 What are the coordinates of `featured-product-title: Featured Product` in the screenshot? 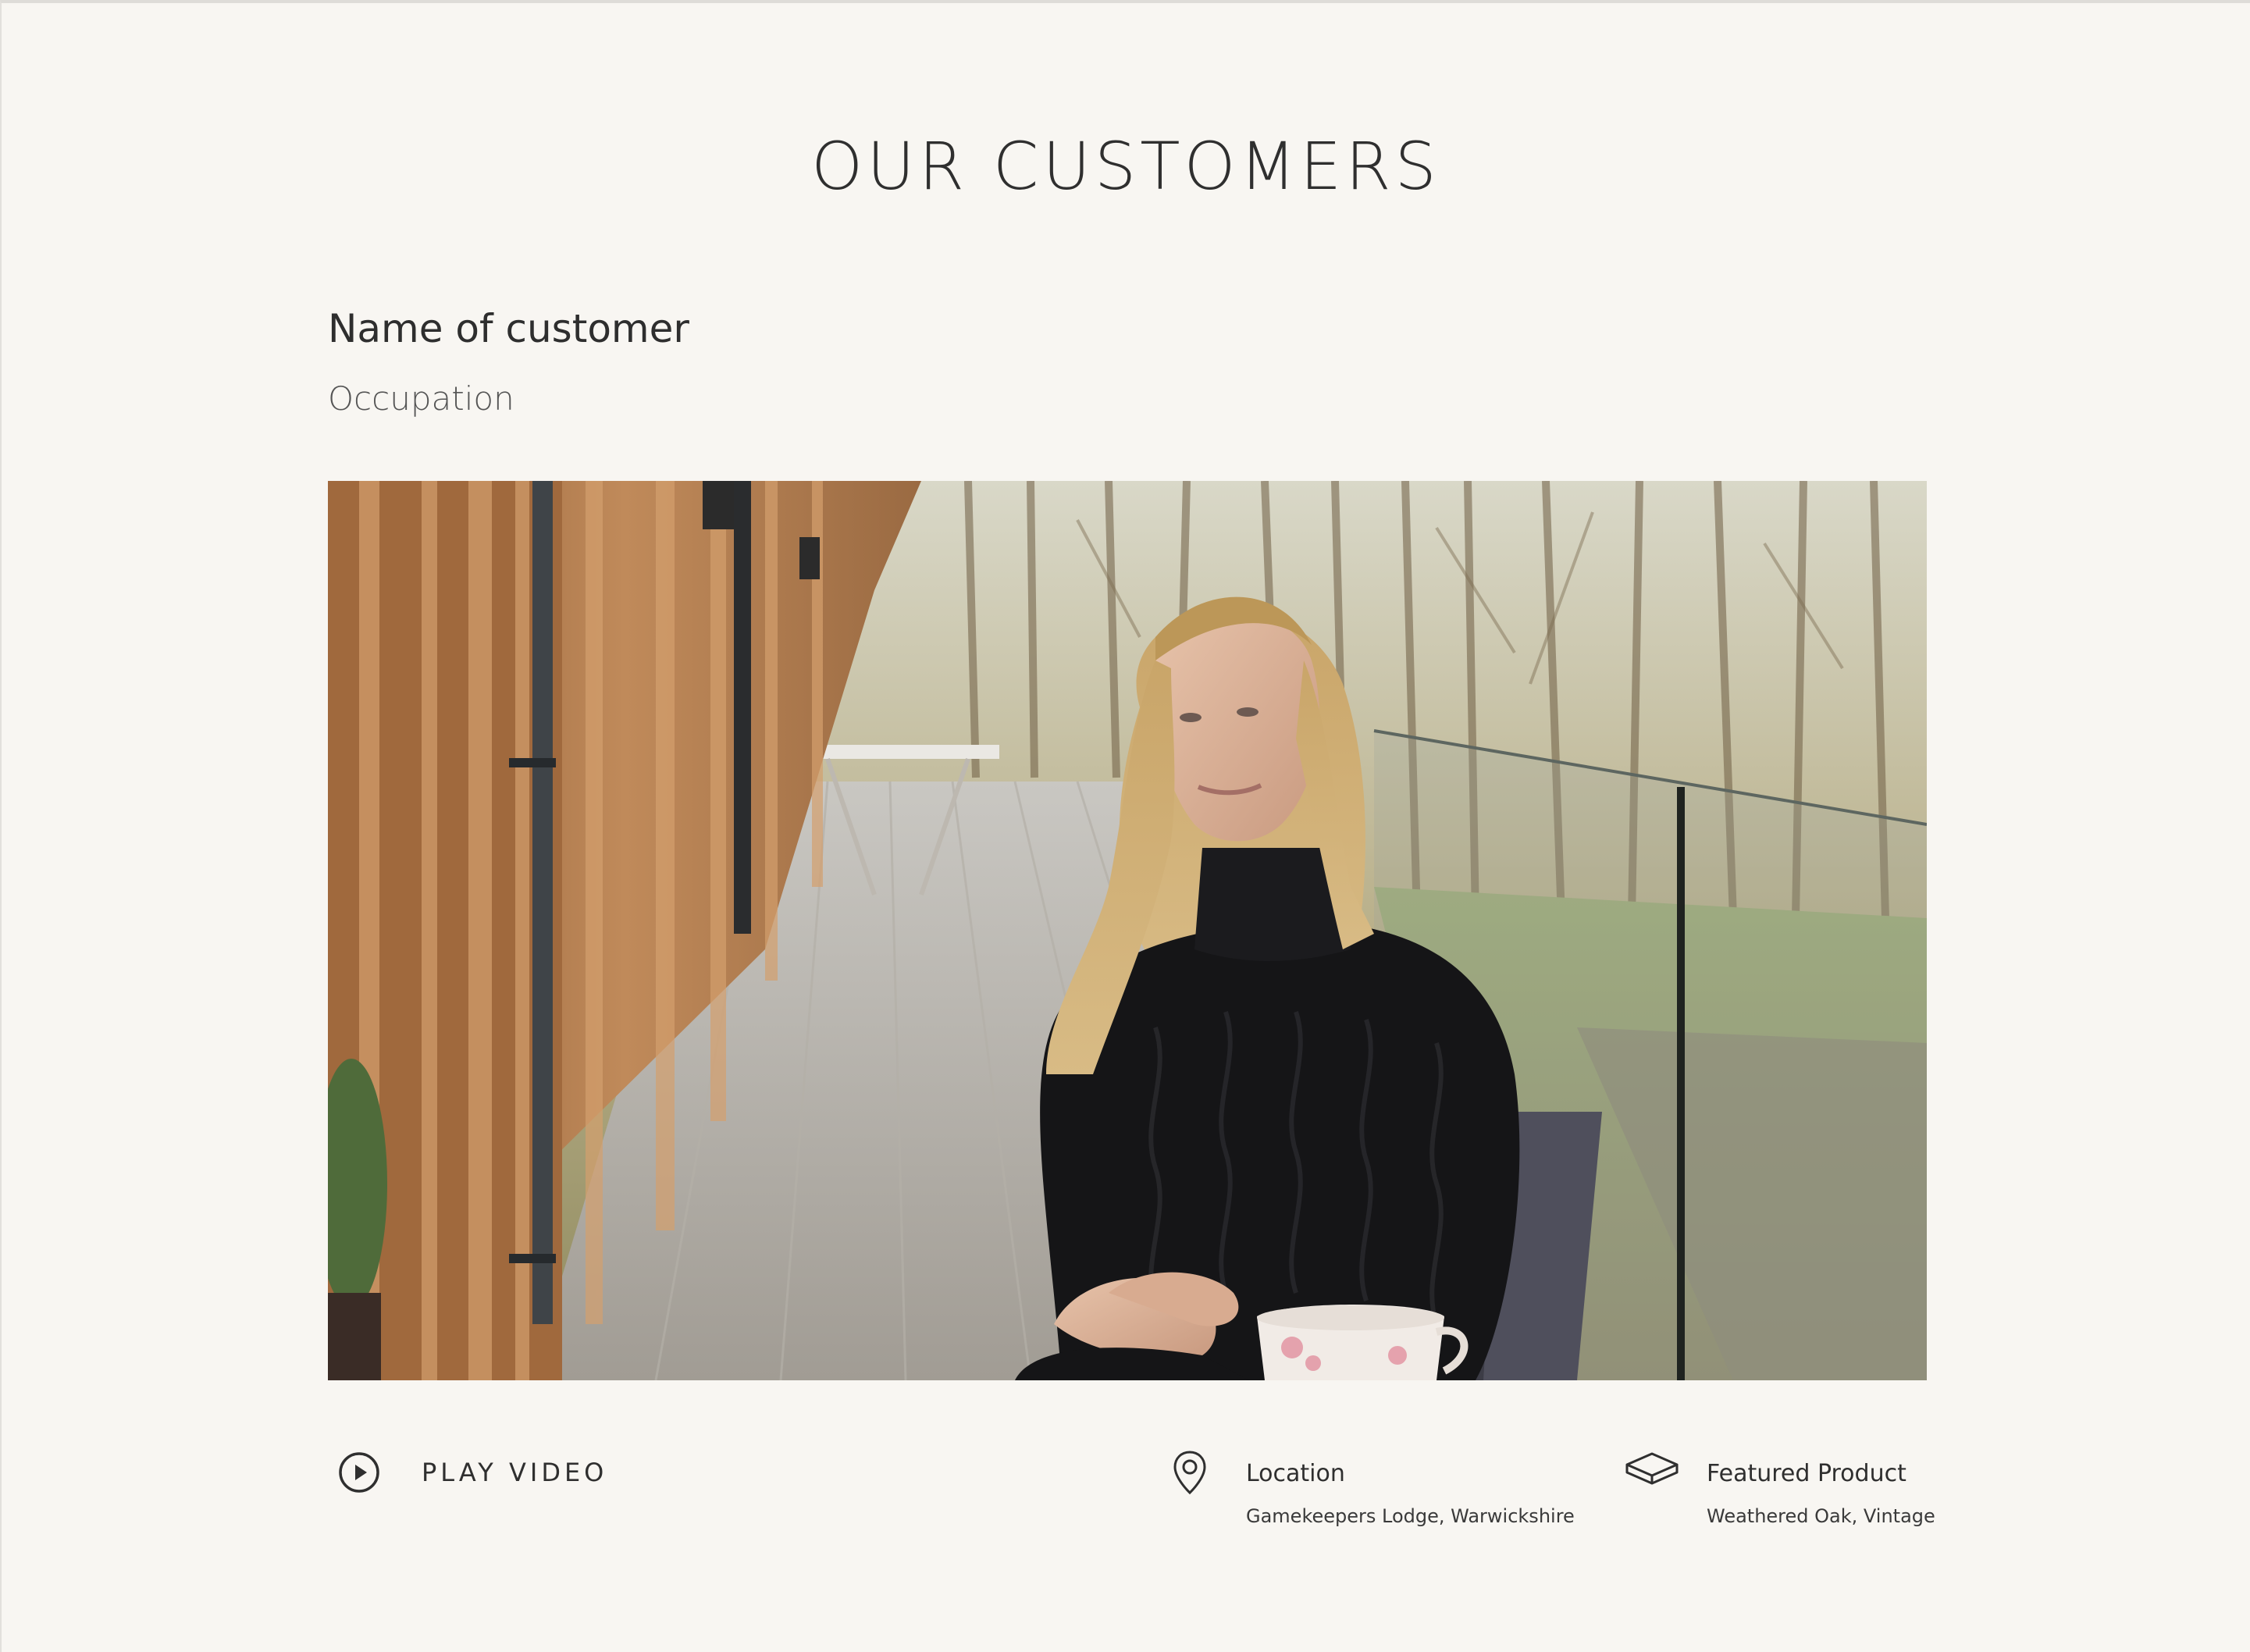 It's located at (1807, 1473).